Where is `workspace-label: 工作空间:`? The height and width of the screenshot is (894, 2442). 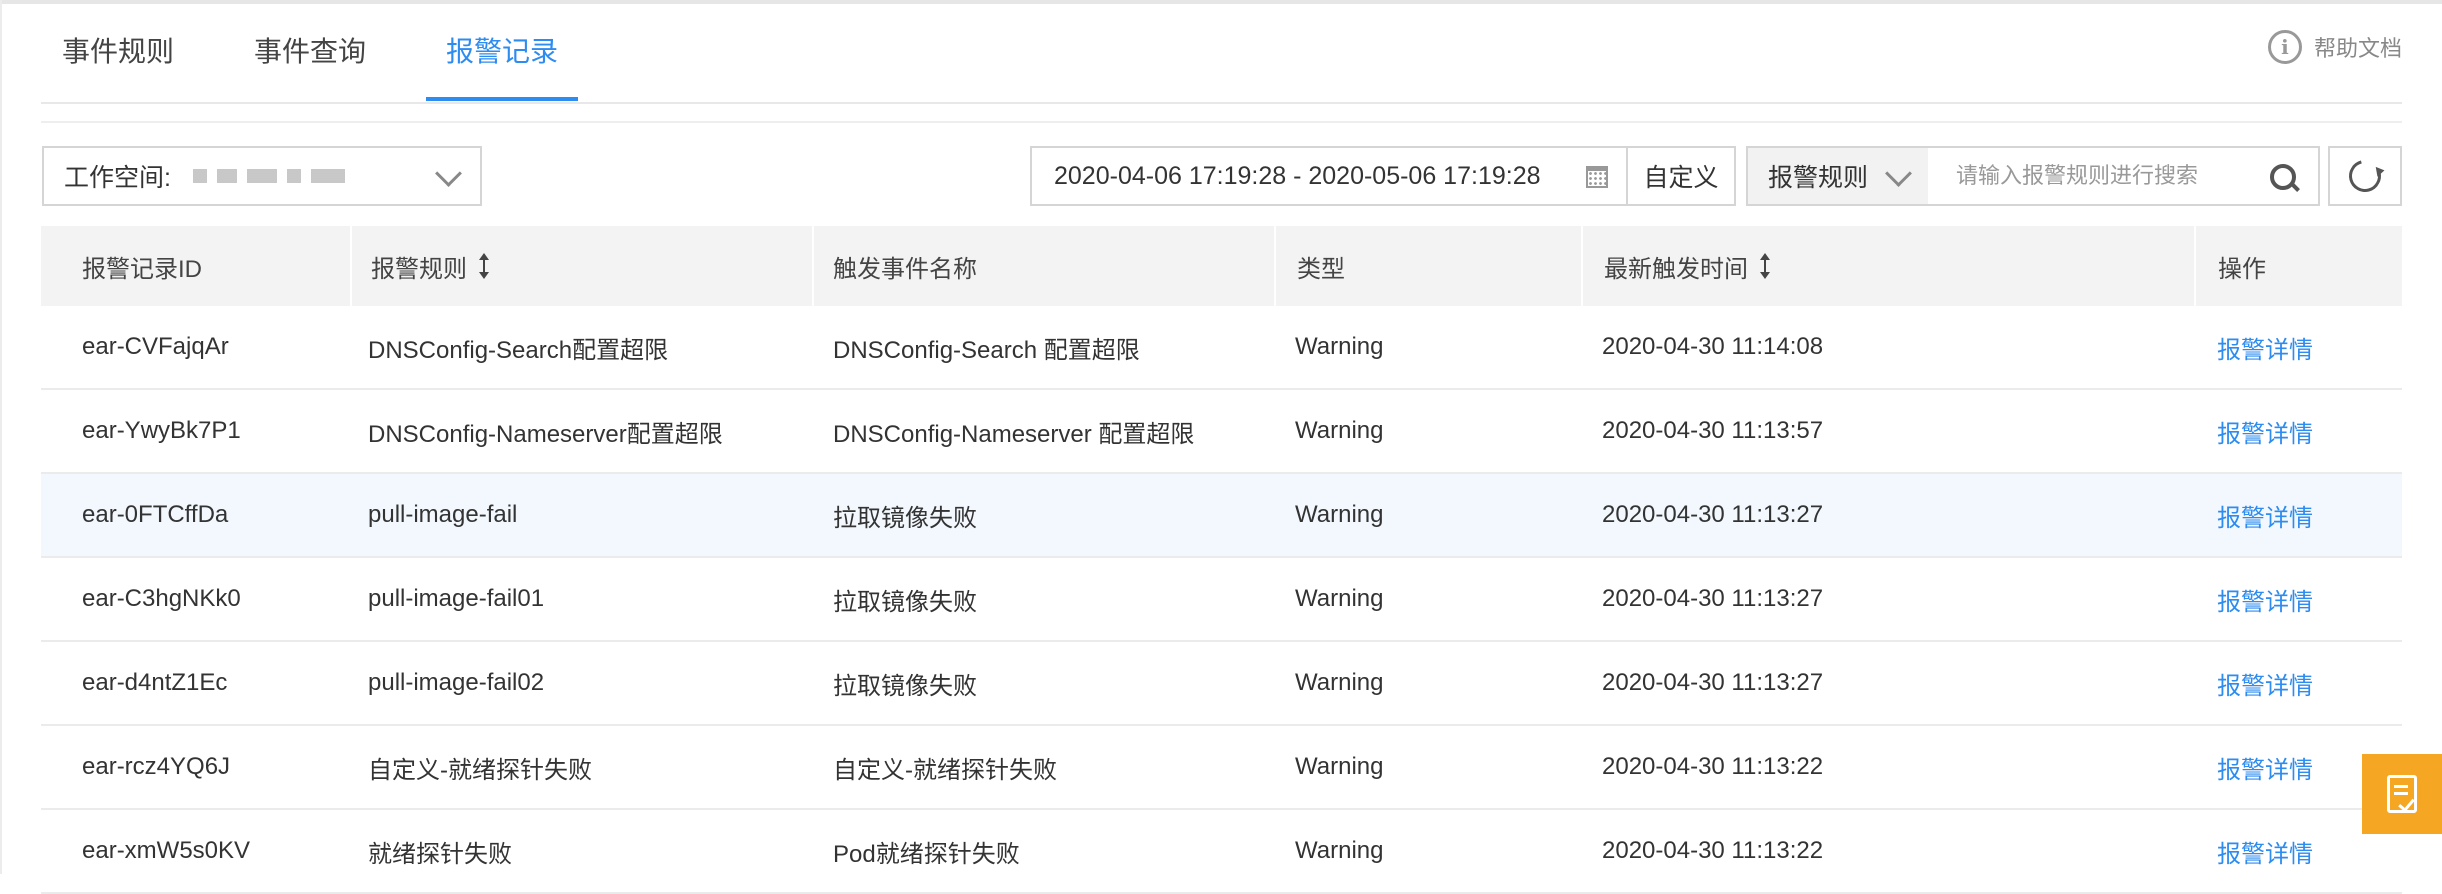 workspace-label: 工作空间: is located at coordinates (117, 178).